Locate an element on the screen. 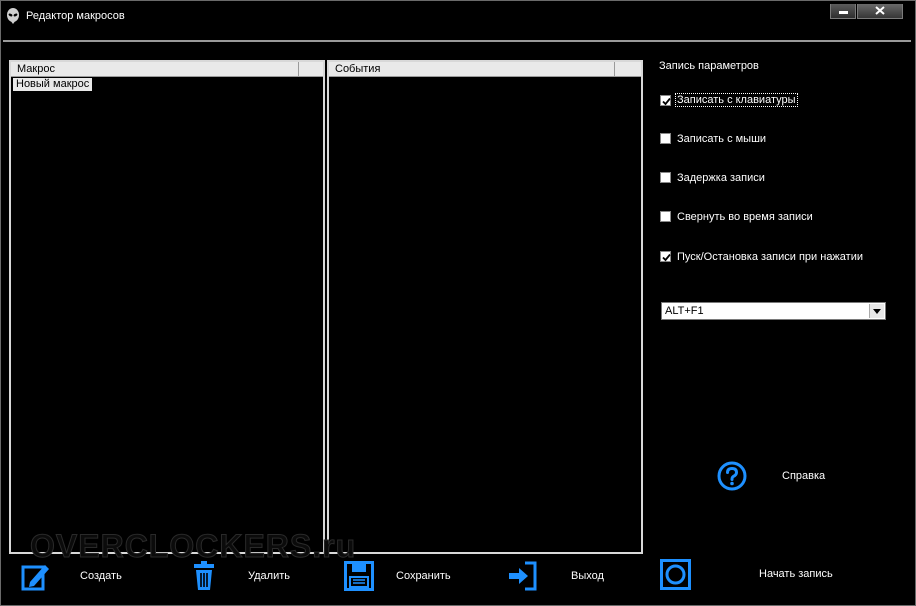  keyboard-record-checkbox is located at coordinates (665, 100).